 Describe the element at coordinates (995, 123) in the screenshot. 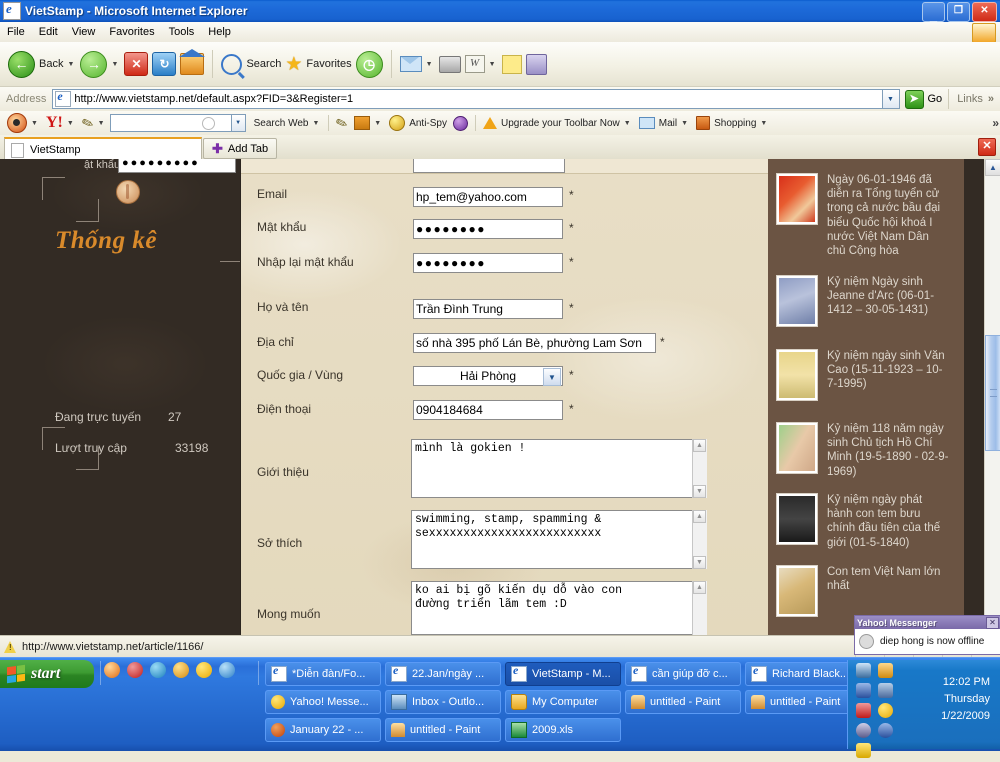

I see `yahoo-overflow-icon: »` at that location.